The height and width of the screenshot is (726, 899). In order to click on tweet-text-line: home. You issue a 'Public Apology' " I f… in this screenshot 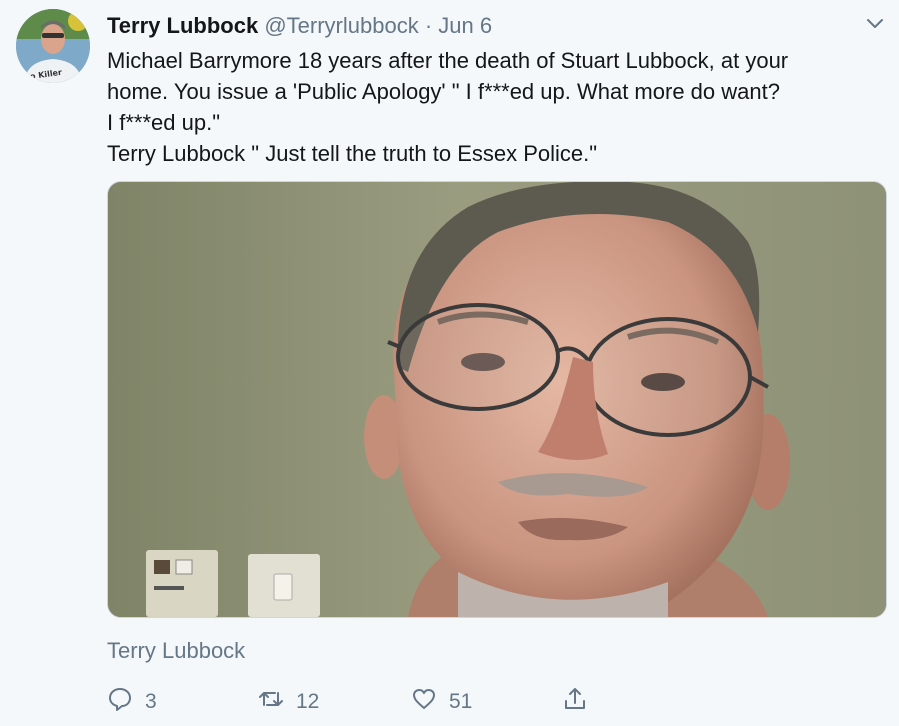, I will do `click(443, 91)`.